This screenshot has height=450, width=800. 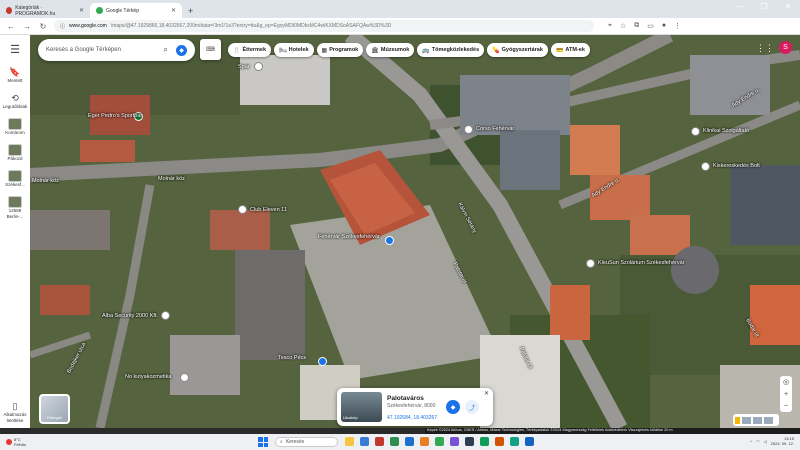 I want to click on chevron-up-icon: ^, so click(x=751, y=441).